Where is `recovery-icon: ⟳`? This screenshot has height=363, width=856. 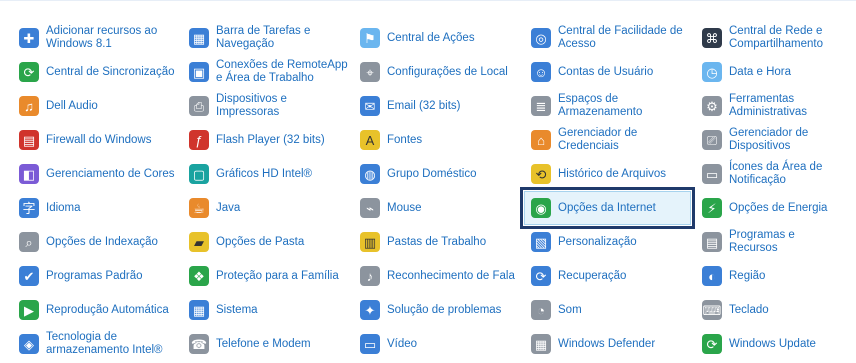 recovery-icon: ⟳ is located at coordinates (541, 276).